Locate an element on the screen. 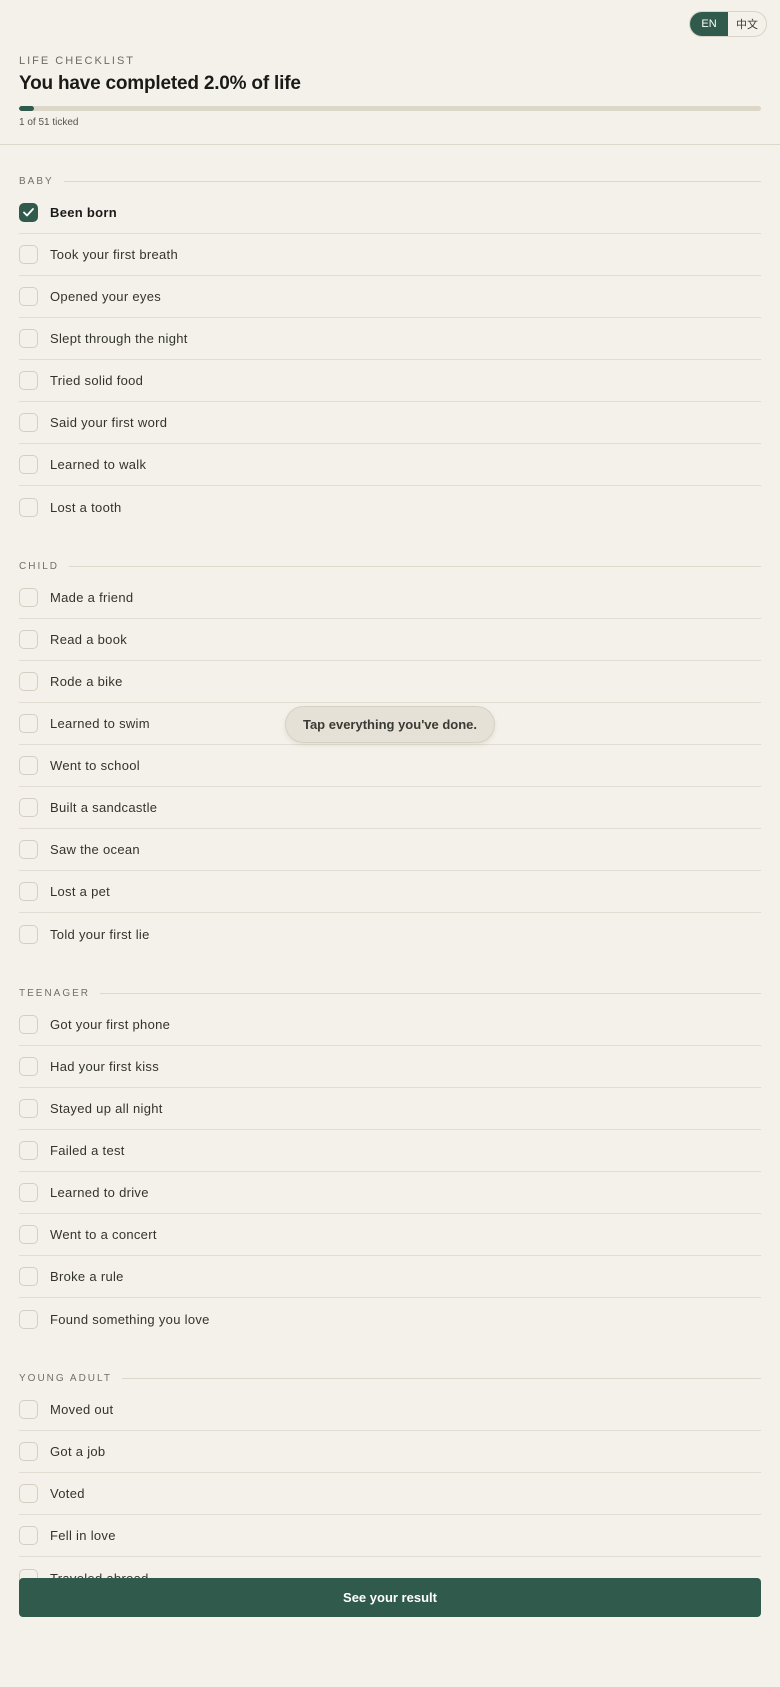 The image size is (780, 1687). item-label: Took your first breath is located at coordinates (114, 254).